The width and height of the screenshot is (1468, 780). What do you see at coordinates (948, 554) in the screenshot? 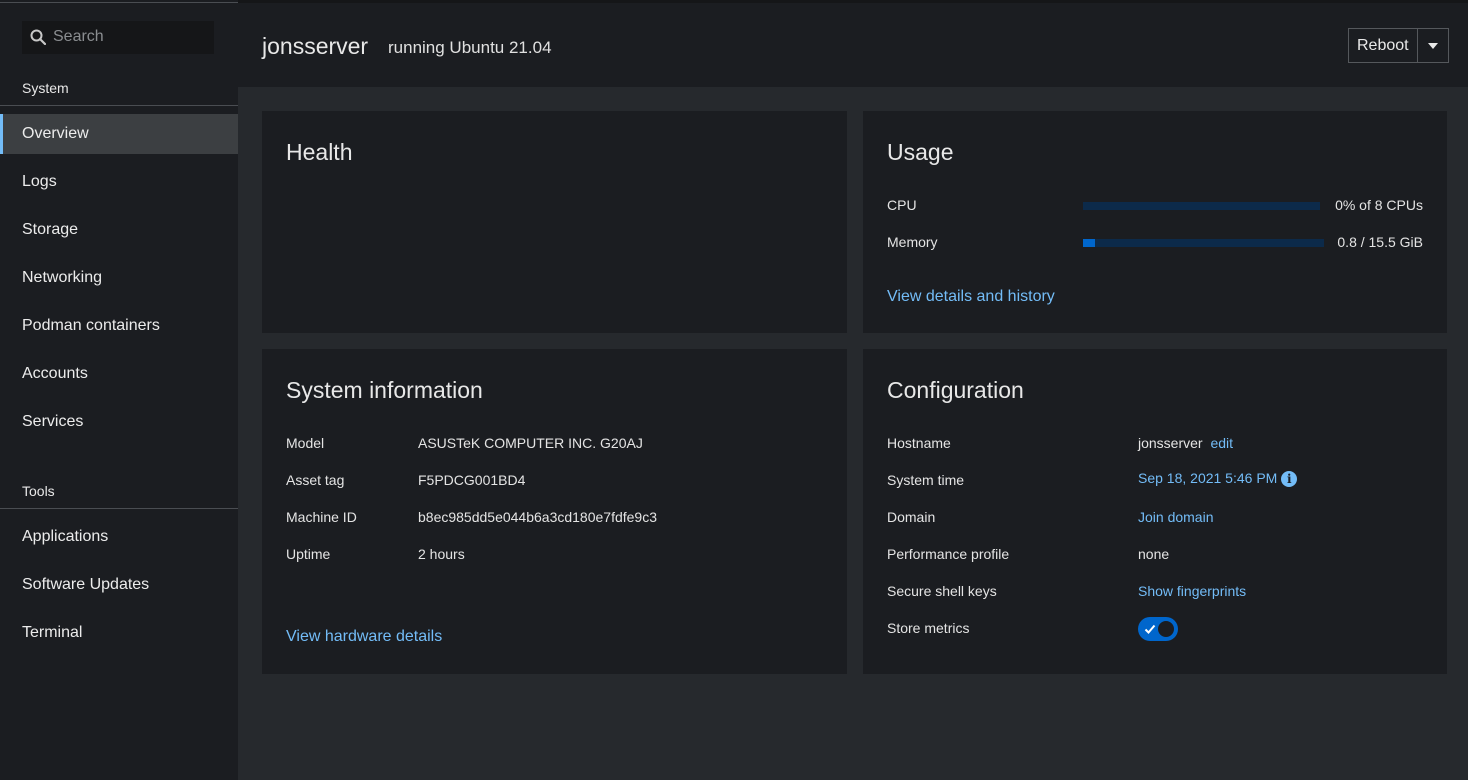
I see `performance-profile-label: Performance profile` at bounding box center [948, 554].